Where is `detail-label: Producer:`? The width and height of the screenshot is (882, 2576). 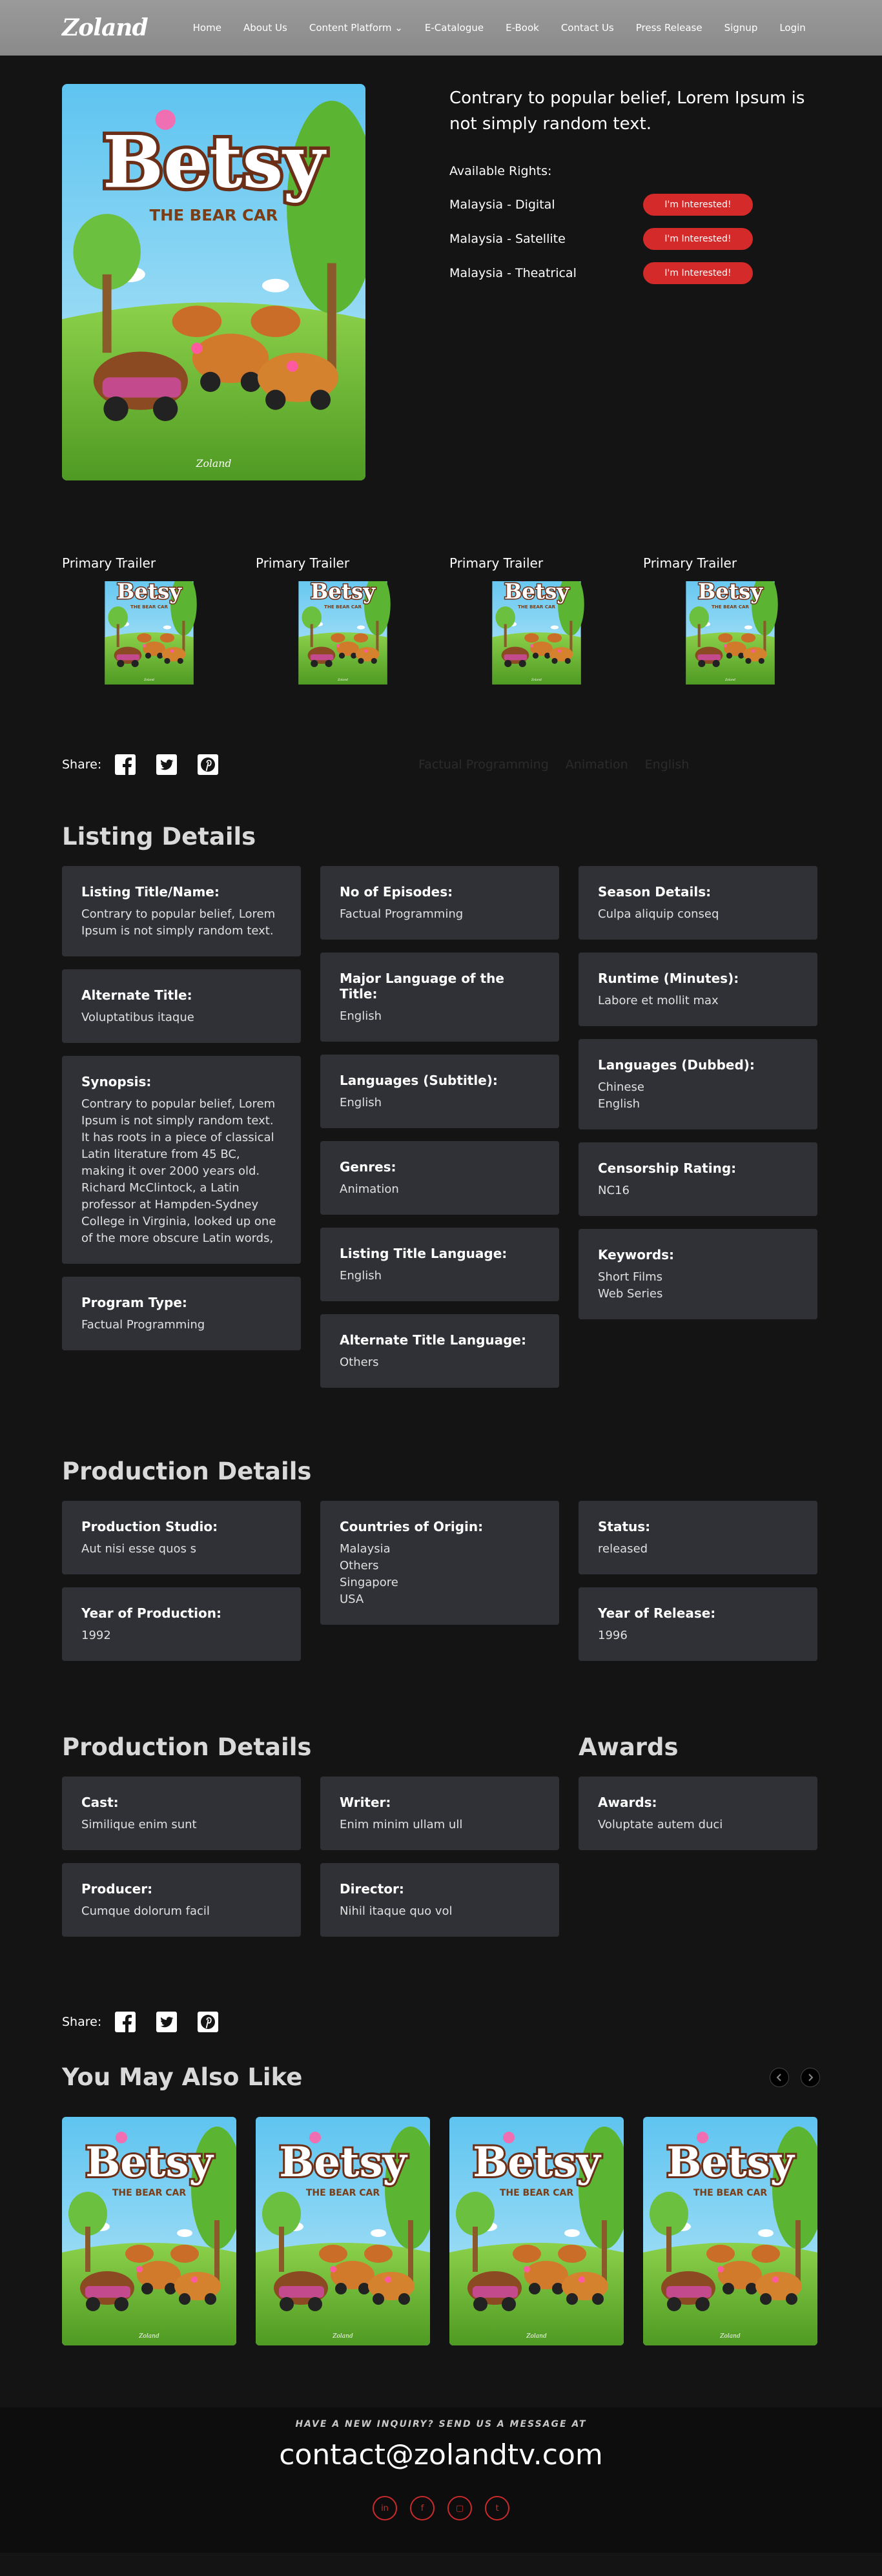
detail-label: Producer: is located at coordinates (117, 1889).